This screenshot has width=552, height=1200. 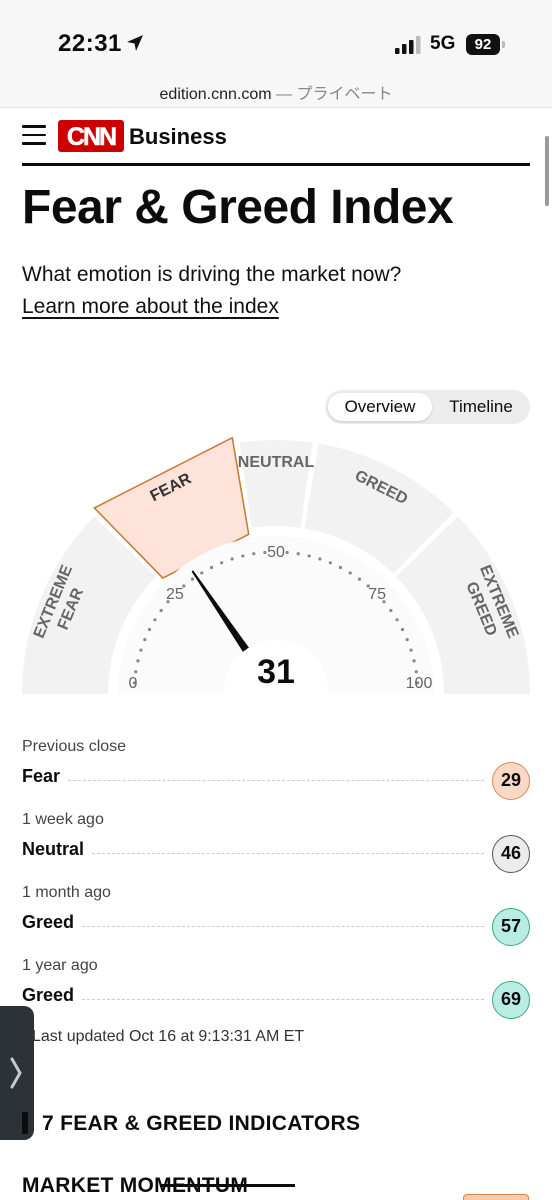 I want to click on url-bar: edition.cnn.com — プライベート, so click(x=276, y=94).